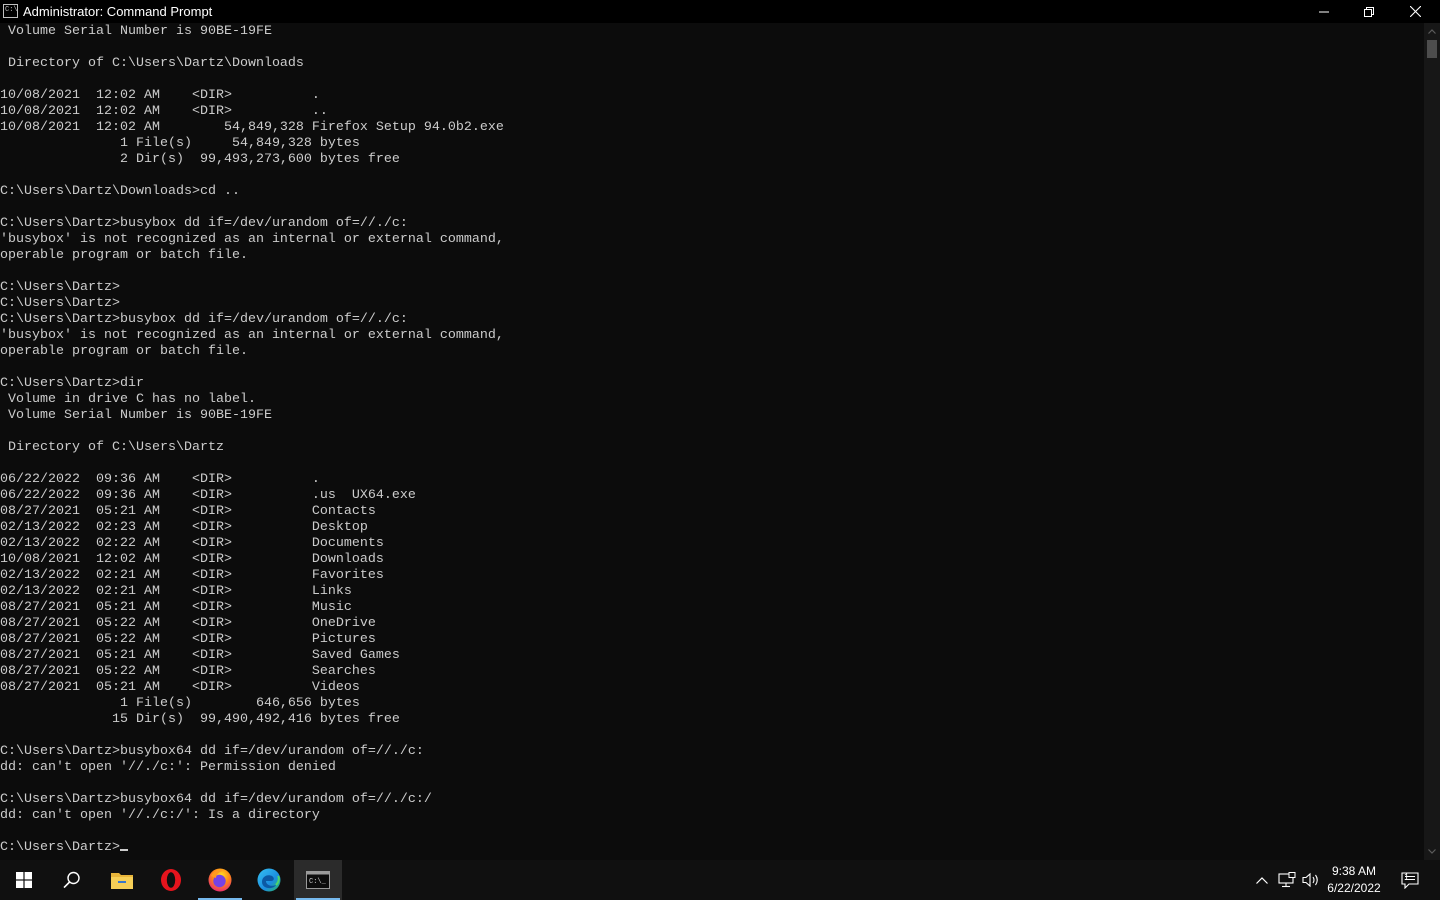  I want to click on terminal-icon: C:\_, so click(318, 880).